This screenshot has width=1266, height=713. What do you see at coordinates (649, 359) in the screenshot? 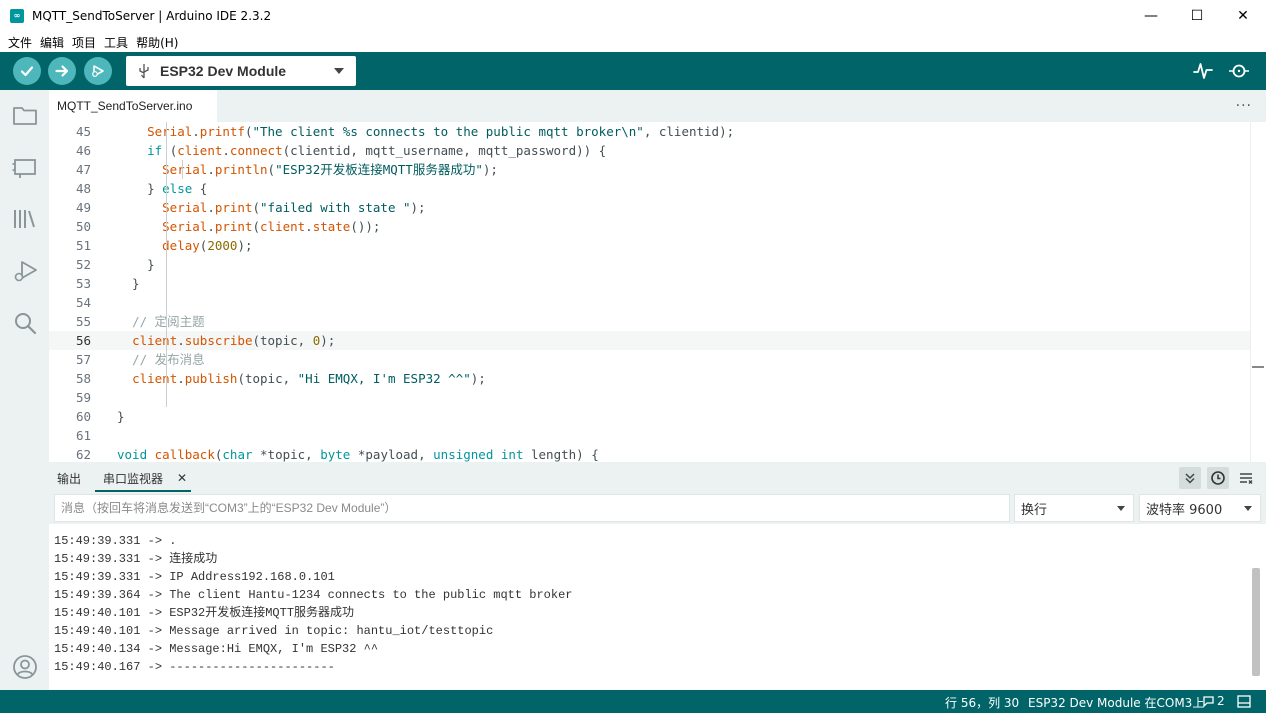
I see `code-line: 57 // 发布消息` at bounding box center [649, 359].